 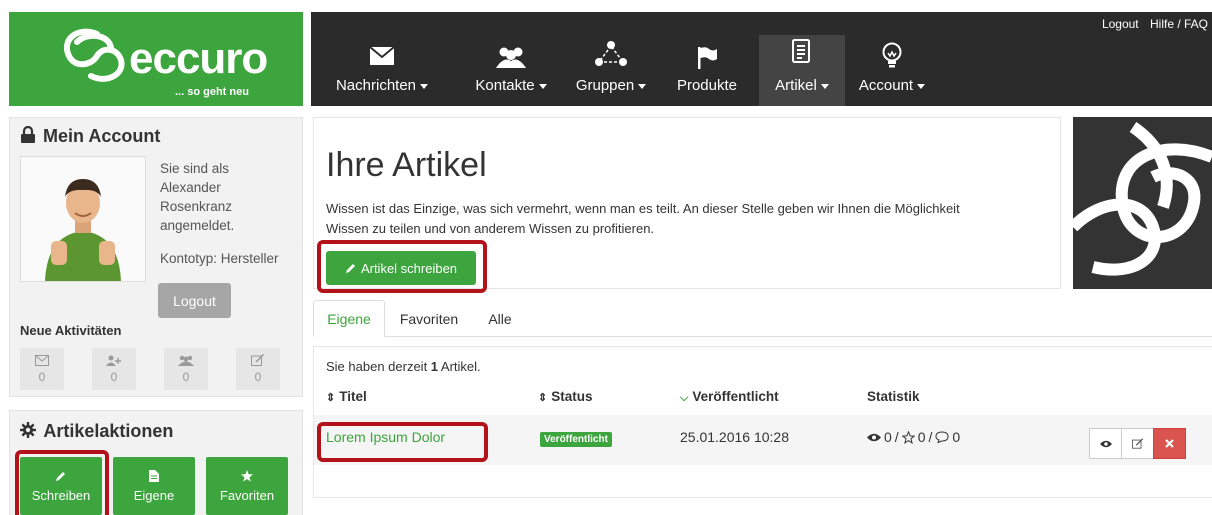 What do you see at coordinates (247, 475) in the screenshot?
I see `star-icon` at bounding box center [247, 475].